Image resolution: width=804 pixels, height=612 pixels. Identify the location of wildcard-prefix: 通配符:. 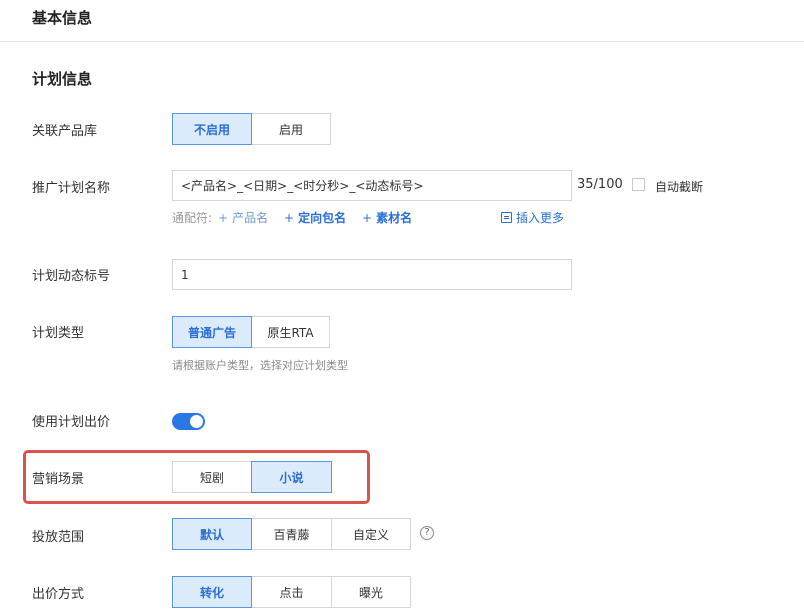
(192, 218).